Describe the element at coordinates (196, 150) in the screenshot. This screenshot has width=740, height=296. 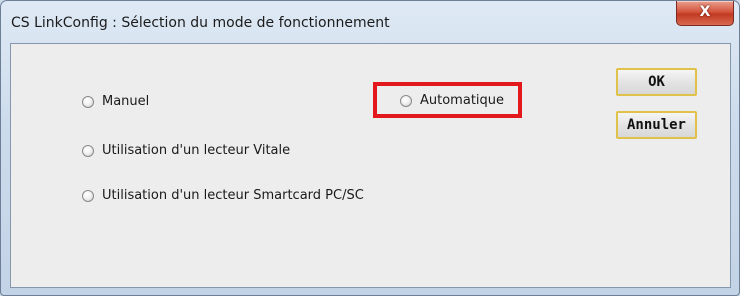
I see `radio-label-vitale: Utilisation d'un lecteur Vitale` at that location.